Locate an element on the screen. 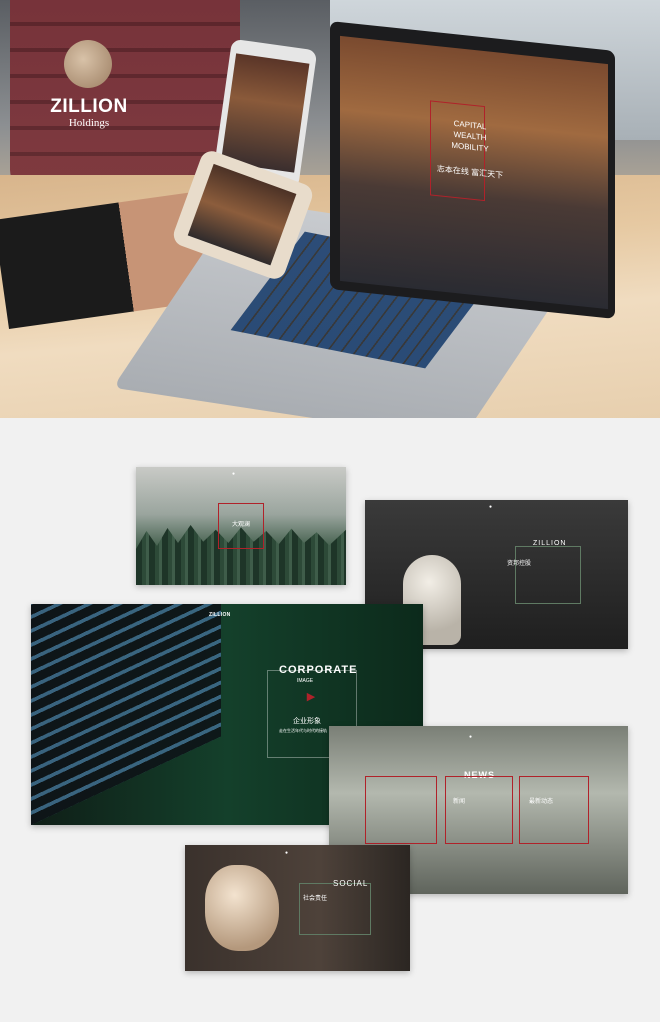 The height and width of the screenshot is (1022, 660). building-image is located at coordinates (126, 714).